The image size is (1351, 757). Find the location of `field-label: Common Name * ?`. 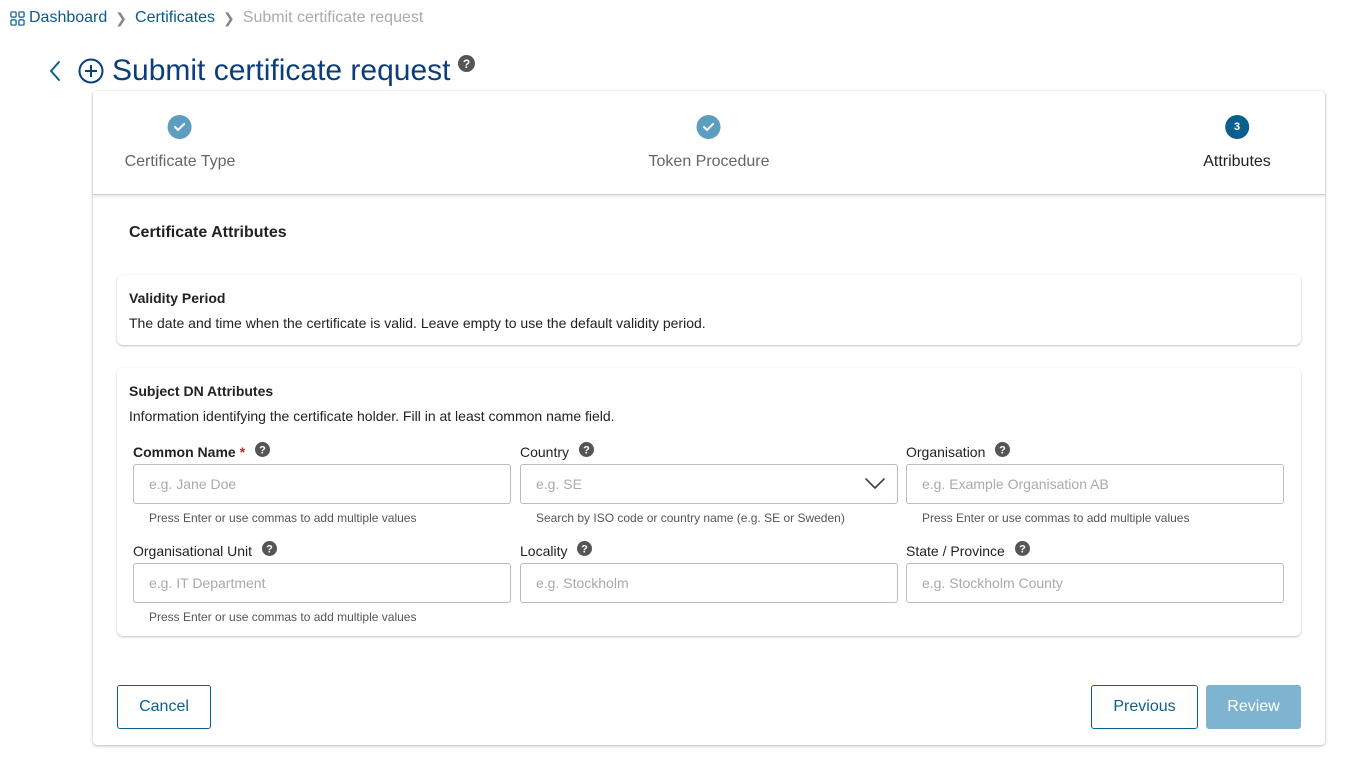

field-label: Common Name * ? is located at coordinates (202, 450).